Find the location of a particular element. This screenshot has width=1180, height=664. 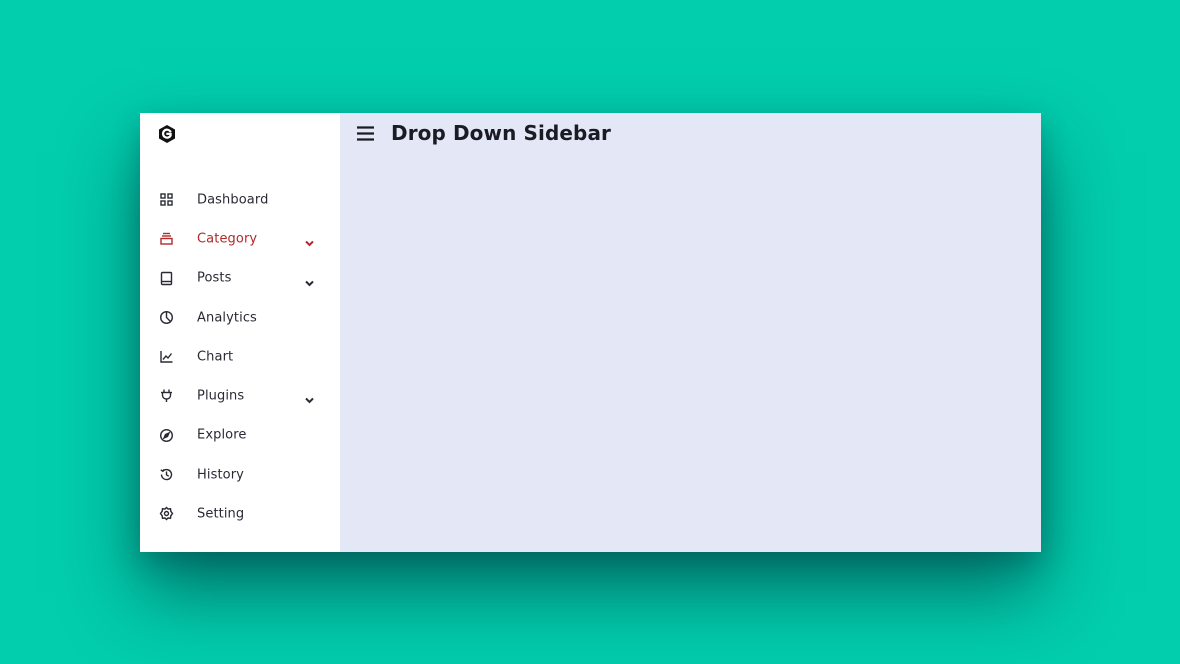

gear-icon is located at coordinates (166, 513).